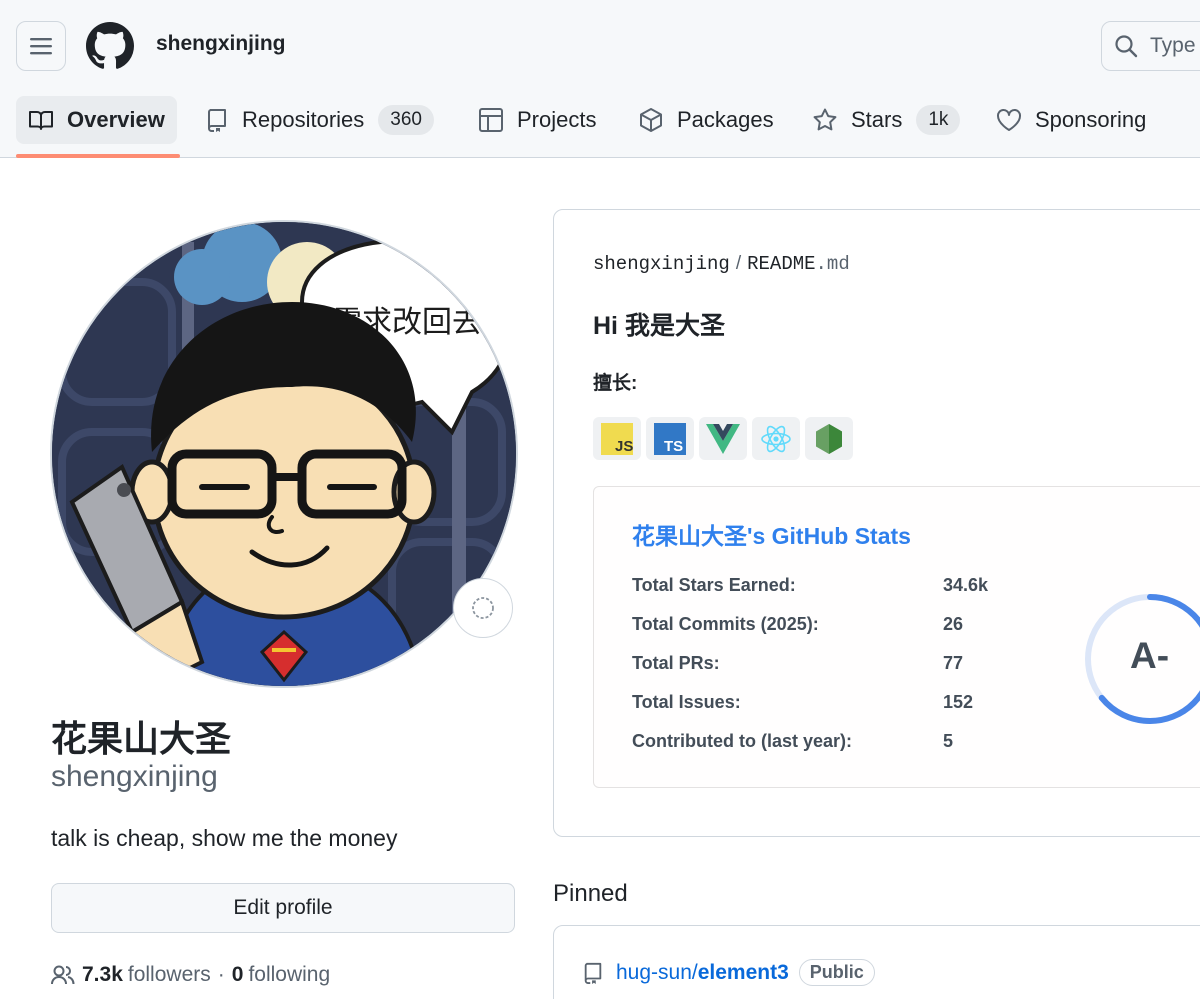  I want to click on following-label: following, so click(289, 974).